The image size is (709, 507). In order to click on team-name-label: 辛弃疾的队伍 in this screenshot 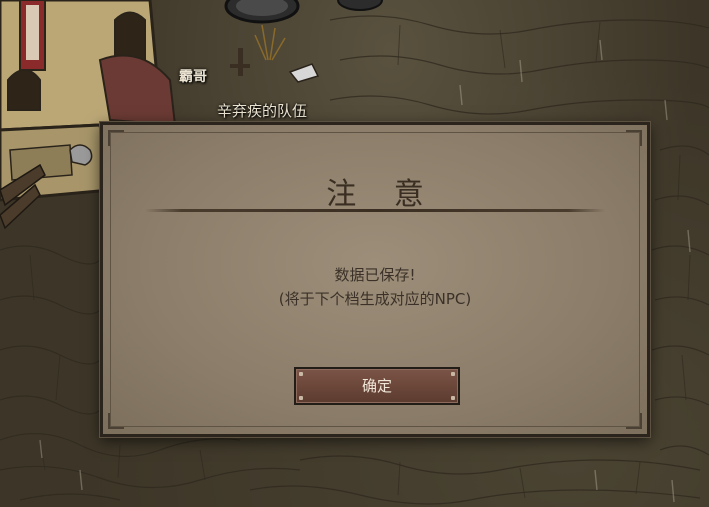, I will do `click(262, 111)`.